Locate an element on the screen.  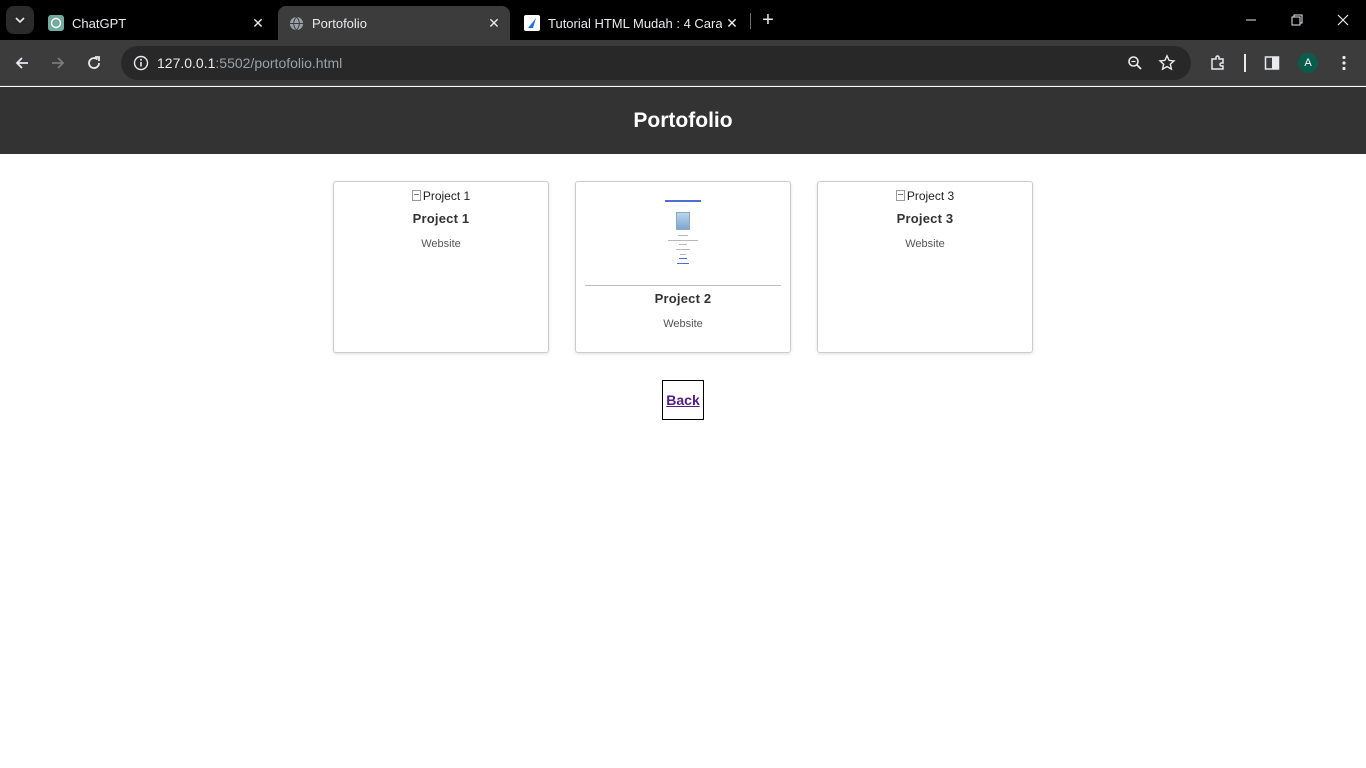
url-host: 127.0.0.1 is located at coordinates (186, 63).